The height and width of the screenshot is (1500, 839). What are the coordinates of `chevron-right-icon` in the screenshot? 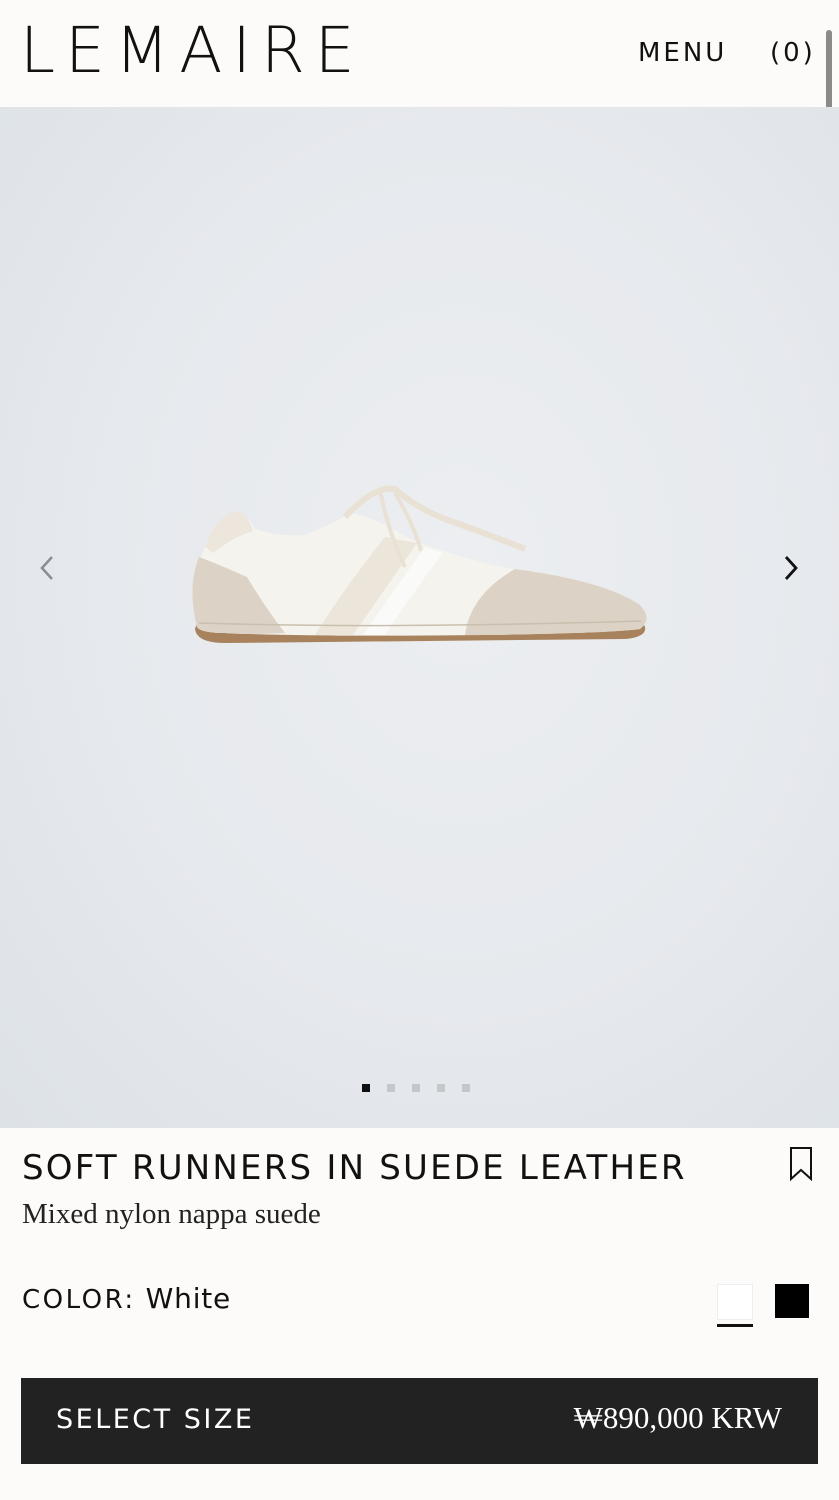 It's located at (791, 568).